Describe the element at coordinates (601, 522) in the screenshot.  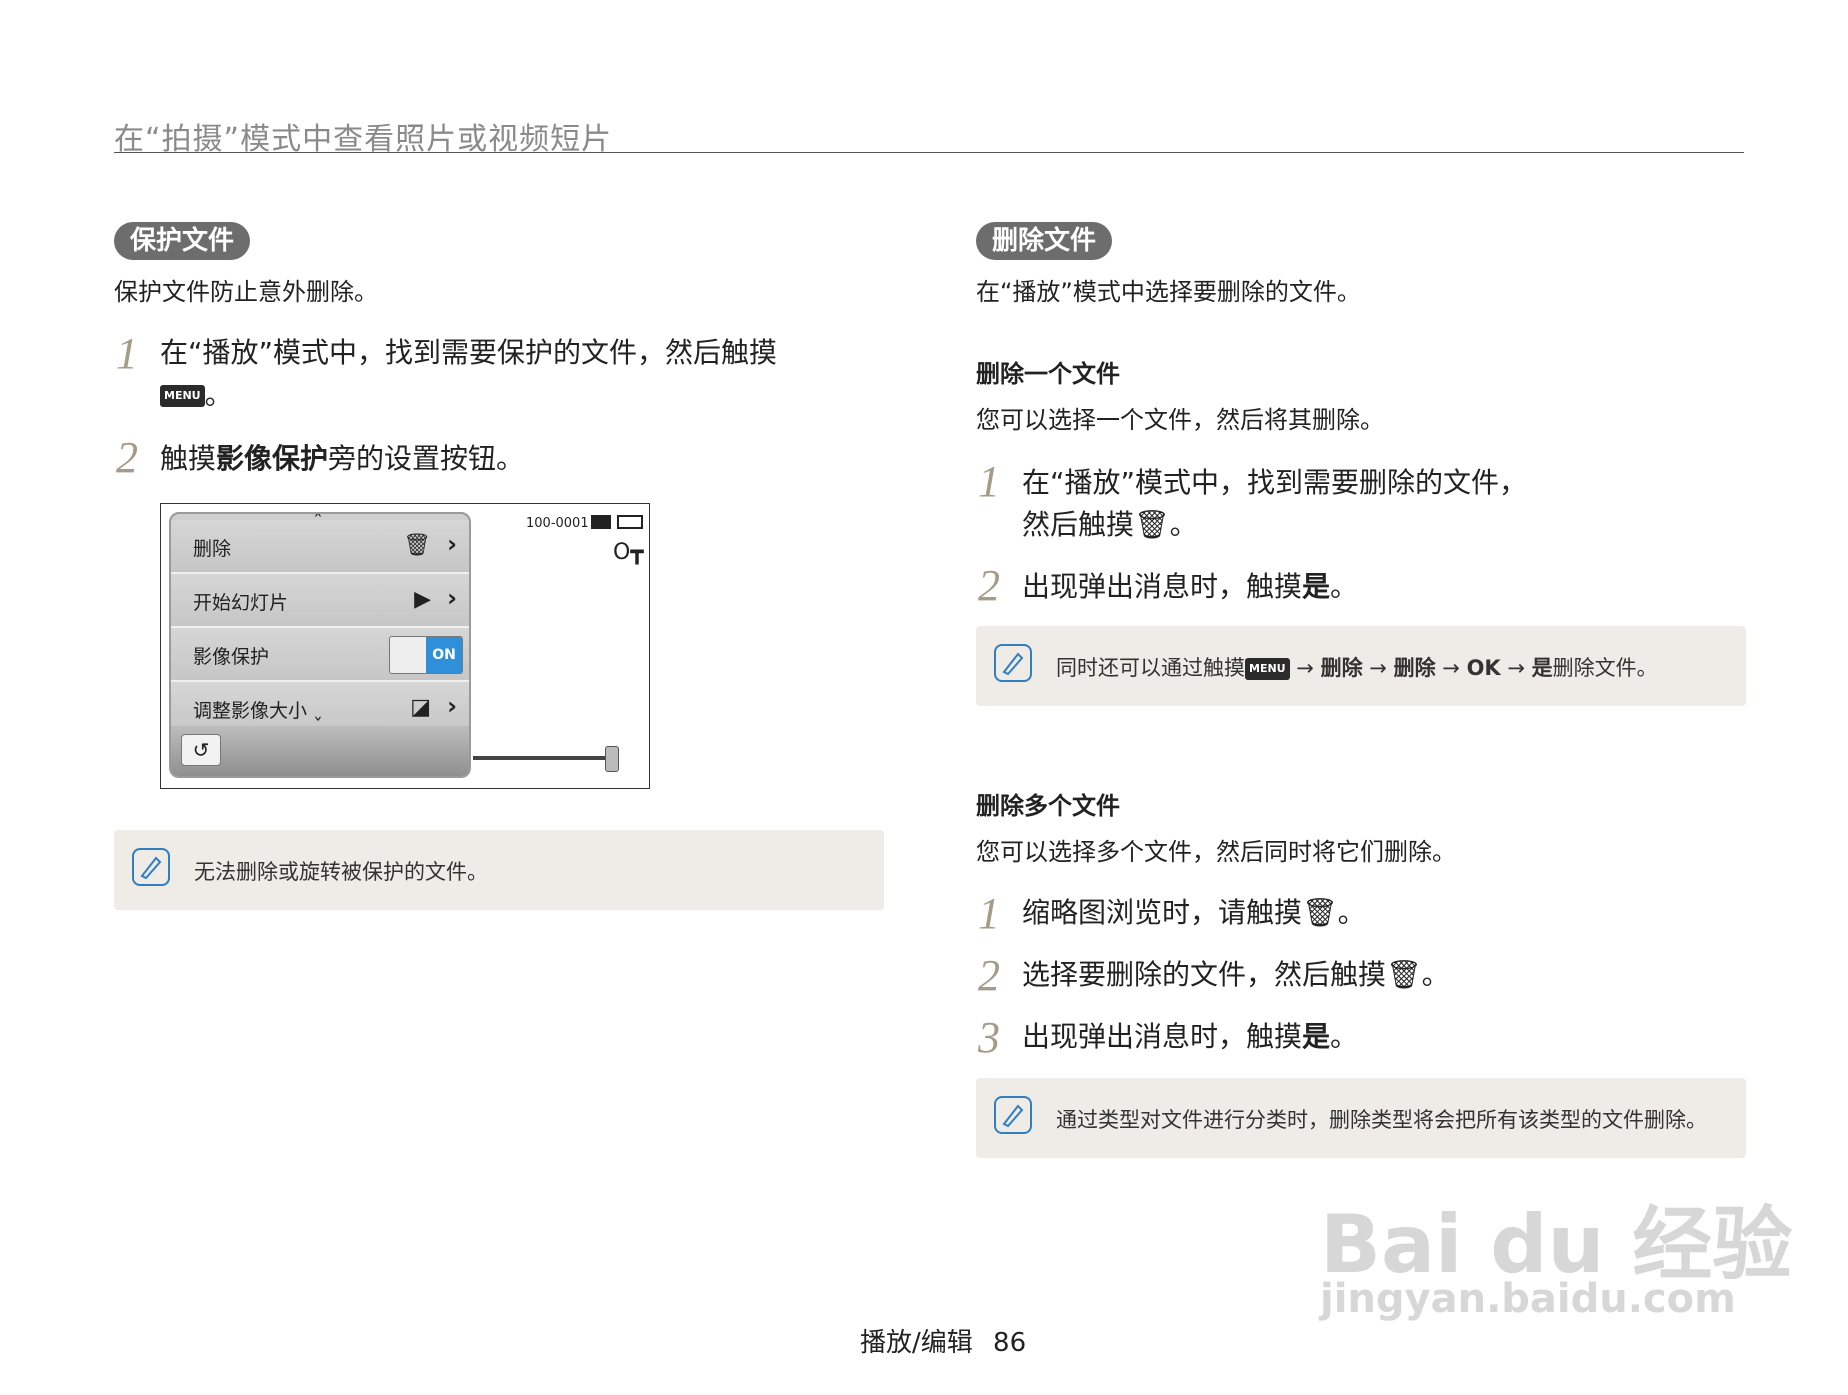
I see `memory-card-icon` at that location.